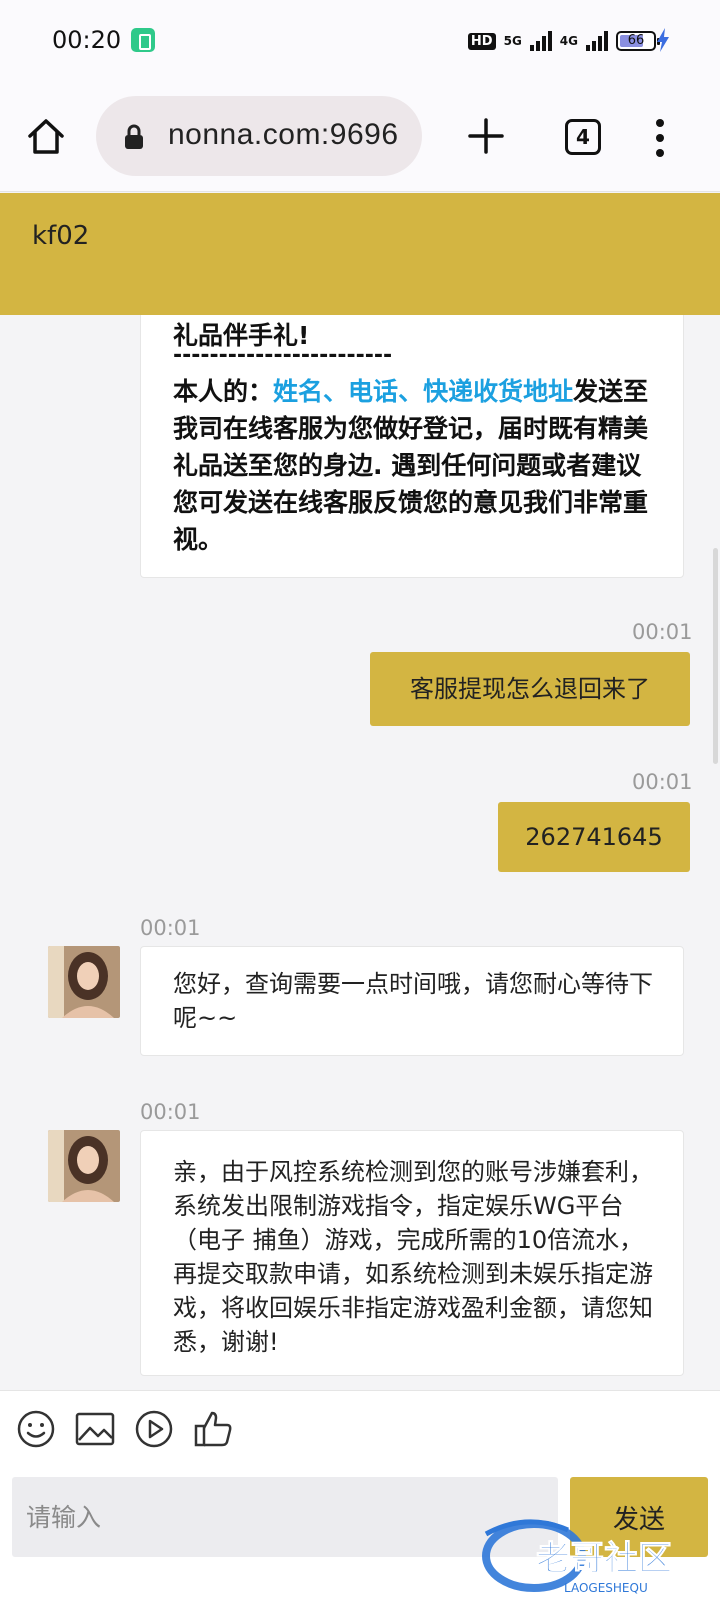 The height and width of the screenshot is (1604, 720). What do you see at coordinates (715, 656) in the screenshot?
I see `chat-scrollbar` at bounding box center [715, 656].